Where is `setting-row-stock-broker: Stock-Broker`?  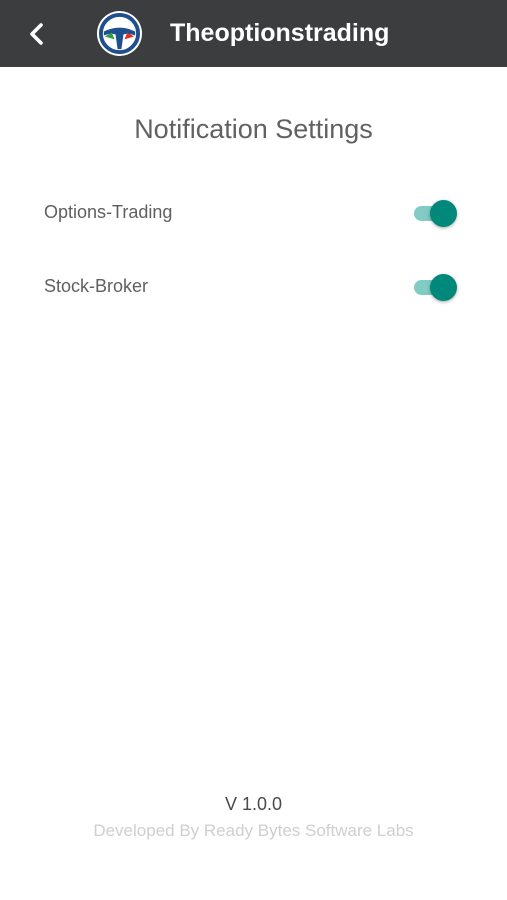
setting-row-stock-broker: Stock-Broker is located at coordinates (254, 287).